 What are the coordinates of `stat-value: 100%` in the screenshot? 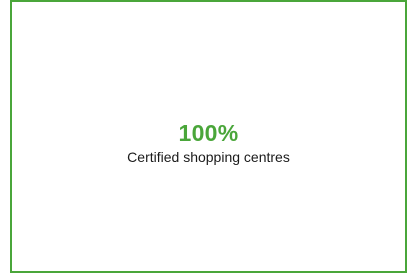 It's located at (208, 133).